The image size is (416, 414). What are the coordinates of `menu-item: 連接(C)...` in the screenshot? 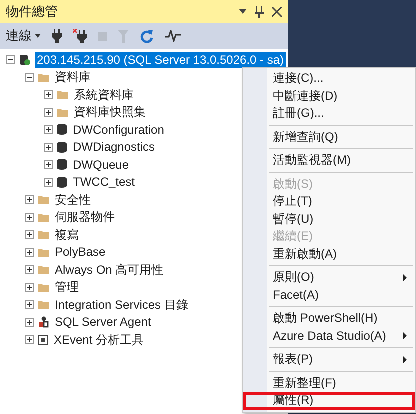 It's located at (329, 79).